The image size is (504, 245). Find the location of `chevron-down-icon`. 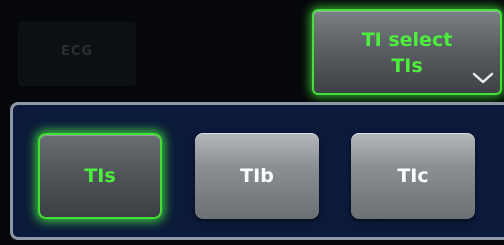

chevron-down-icon is located at coordinates (483, 78).